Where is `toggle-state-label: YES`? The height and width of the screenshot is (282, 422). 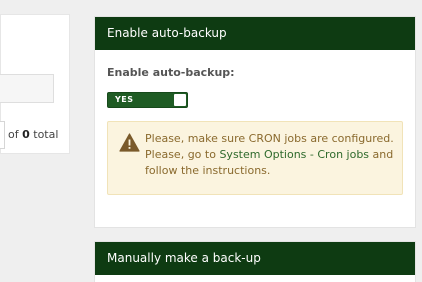
toggle-state-label: YES is located at coordinates (124, 99).